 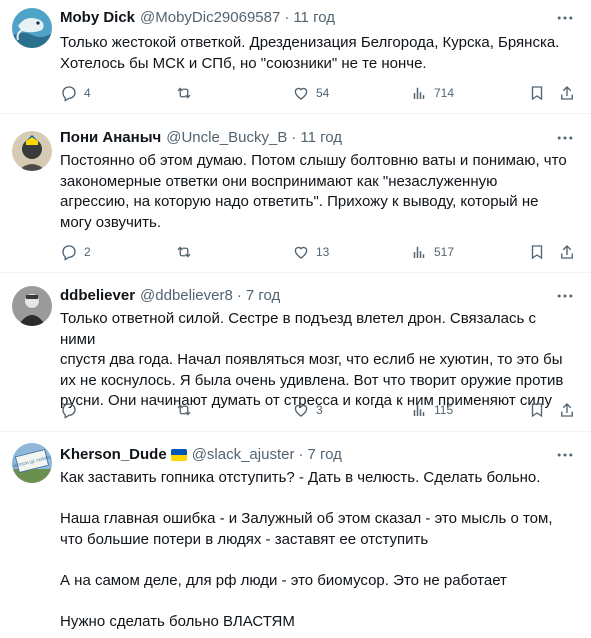 I want to click on reply-button: 4, so click(x=75, y=93).